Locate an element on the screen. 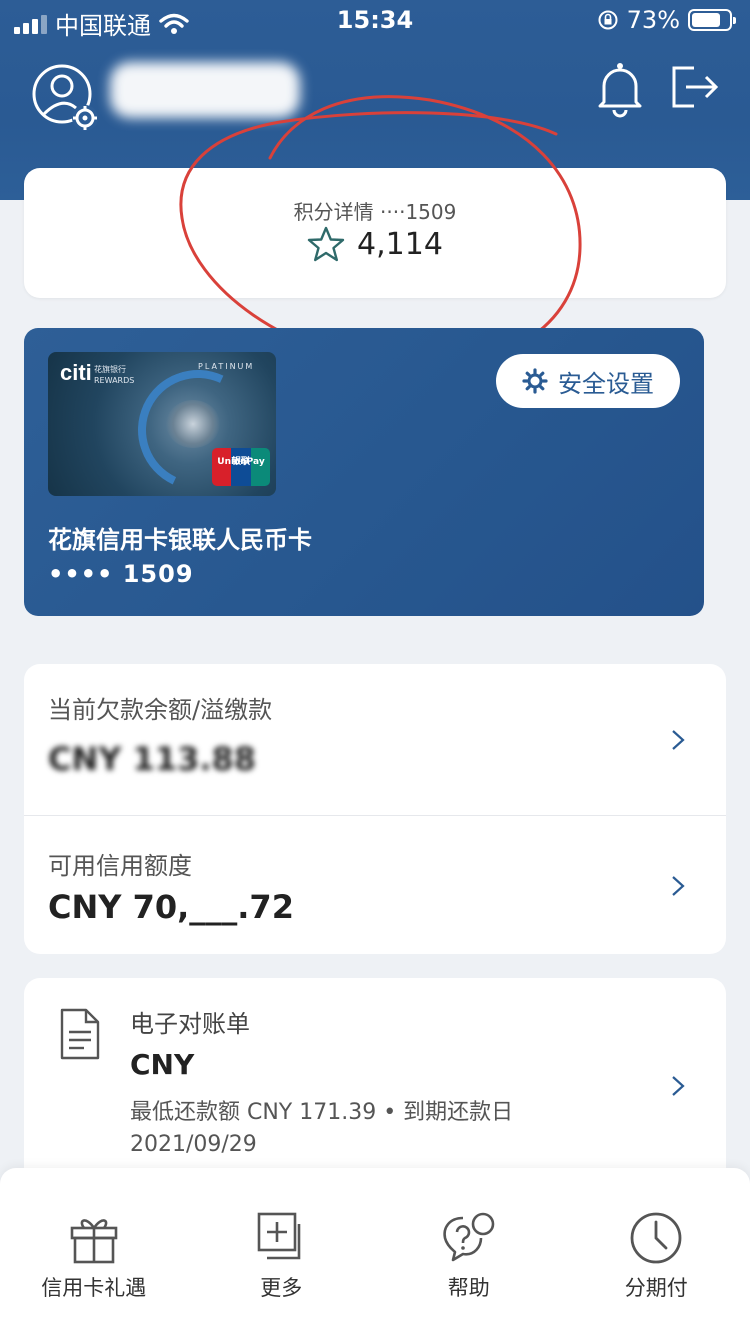 This screenshot has width=750, height=1334. profile-settings-icon is located at coordinates (66, 98).